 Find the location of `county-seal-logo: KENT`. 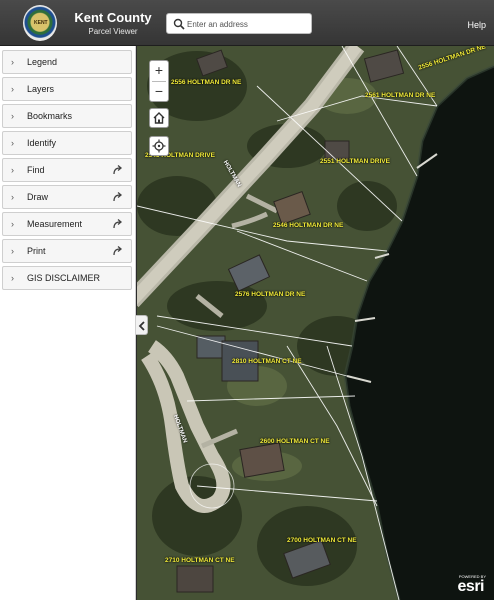

county-seal-logo: KENT is located at coordinates (40, 23).